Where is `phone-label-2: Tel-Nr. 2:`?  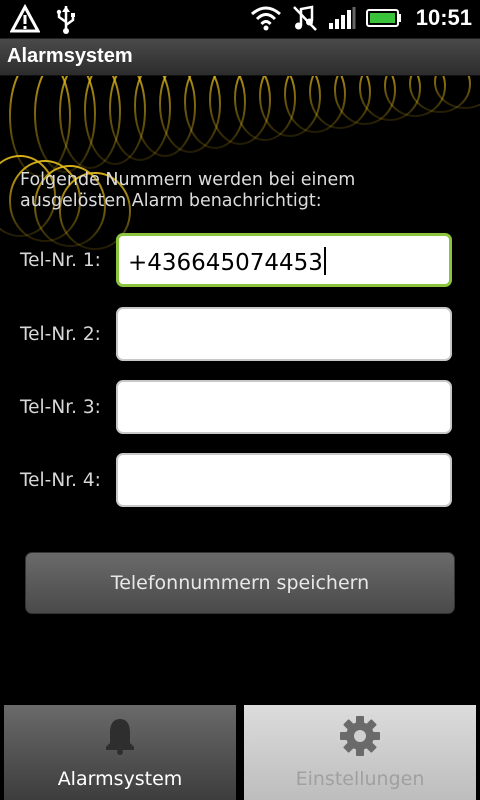 phone-label-2: Tel-Nr. 2: is located at coordinates (60, 334).